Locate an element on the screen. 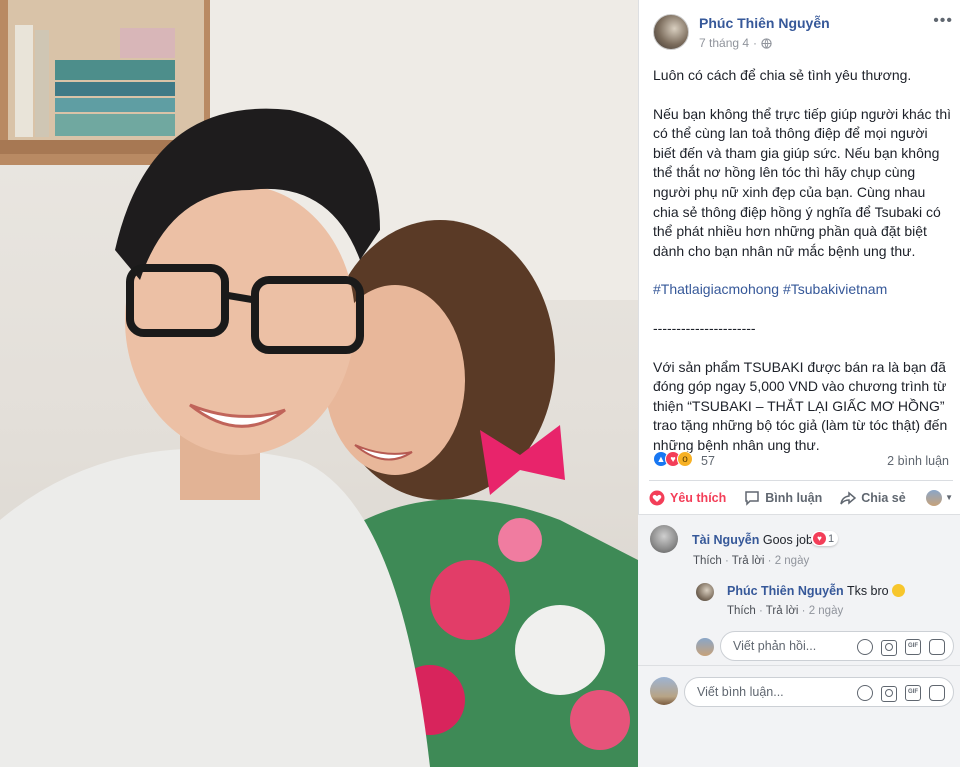 The height and width of the screenshot is (767, 960). share-button: Chia sẻ is located at coordinates (873, 498).